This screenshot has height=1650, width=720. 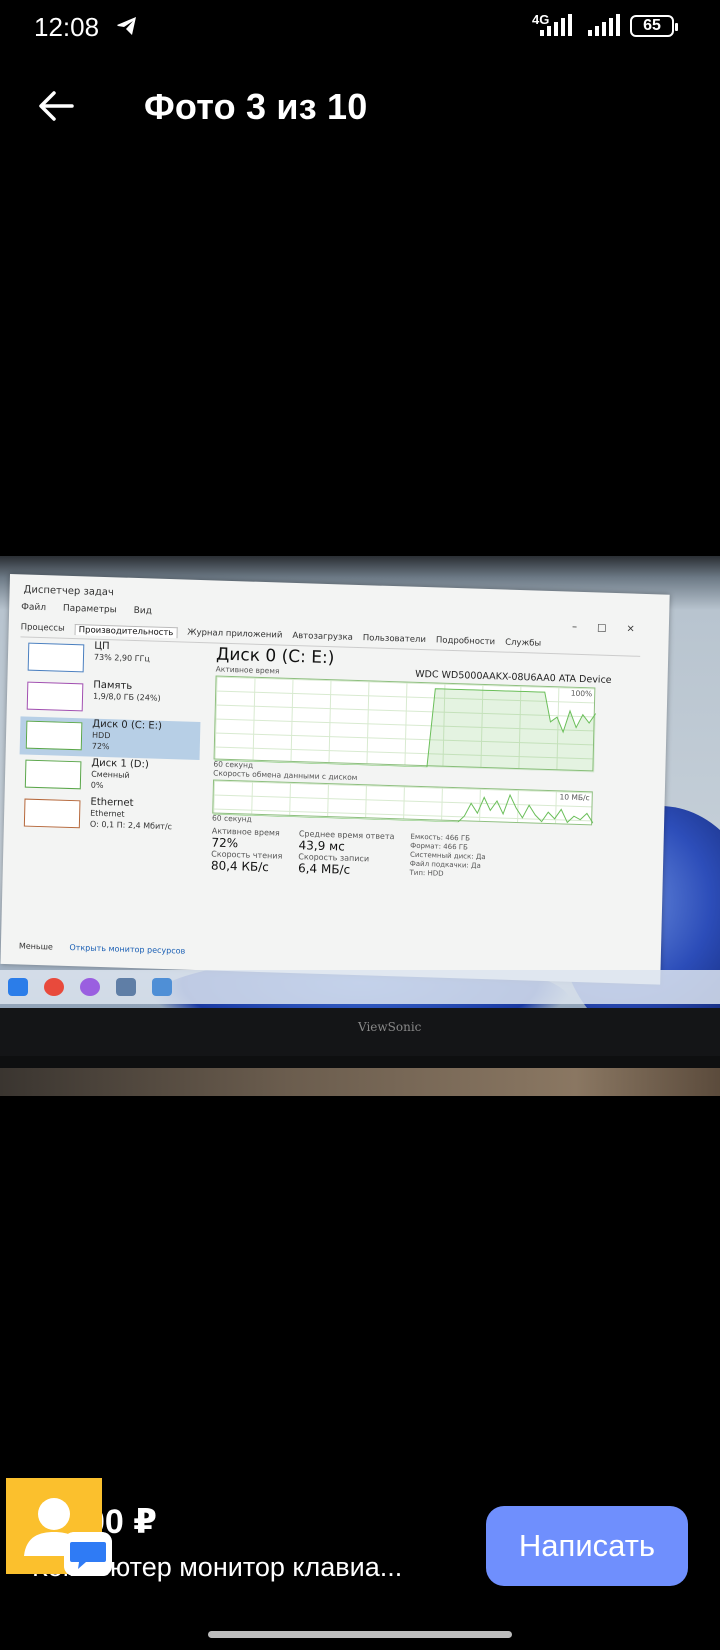 What do you see at coordinates (108, 816) in the screenshot?
I see `sidebar-item-ethernet: Ethernet Ethernet О: 0,1 П: 2,4 Мбит/с` at bounding box center [108, 816].